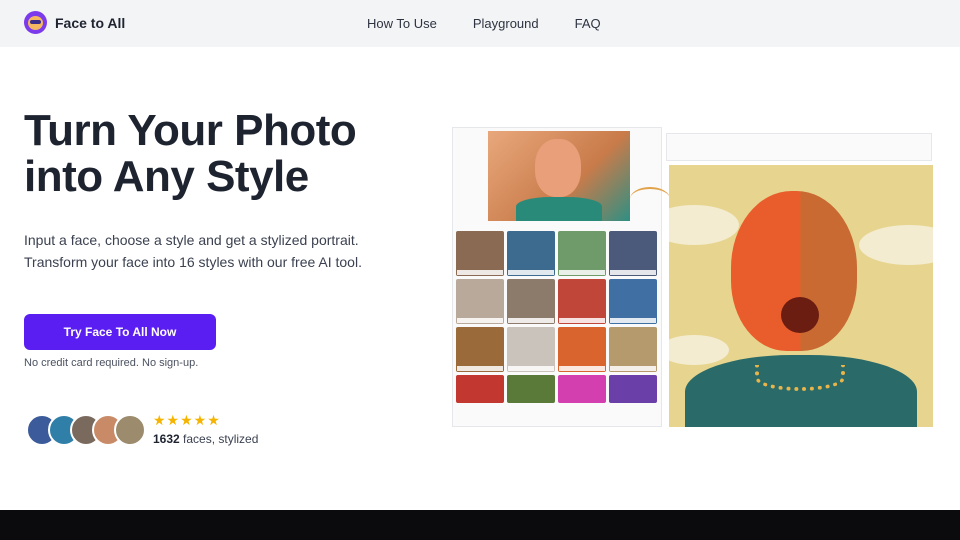 This screenshot has width=960, height=540. I want to click on user-avatars, so click(86, 431).